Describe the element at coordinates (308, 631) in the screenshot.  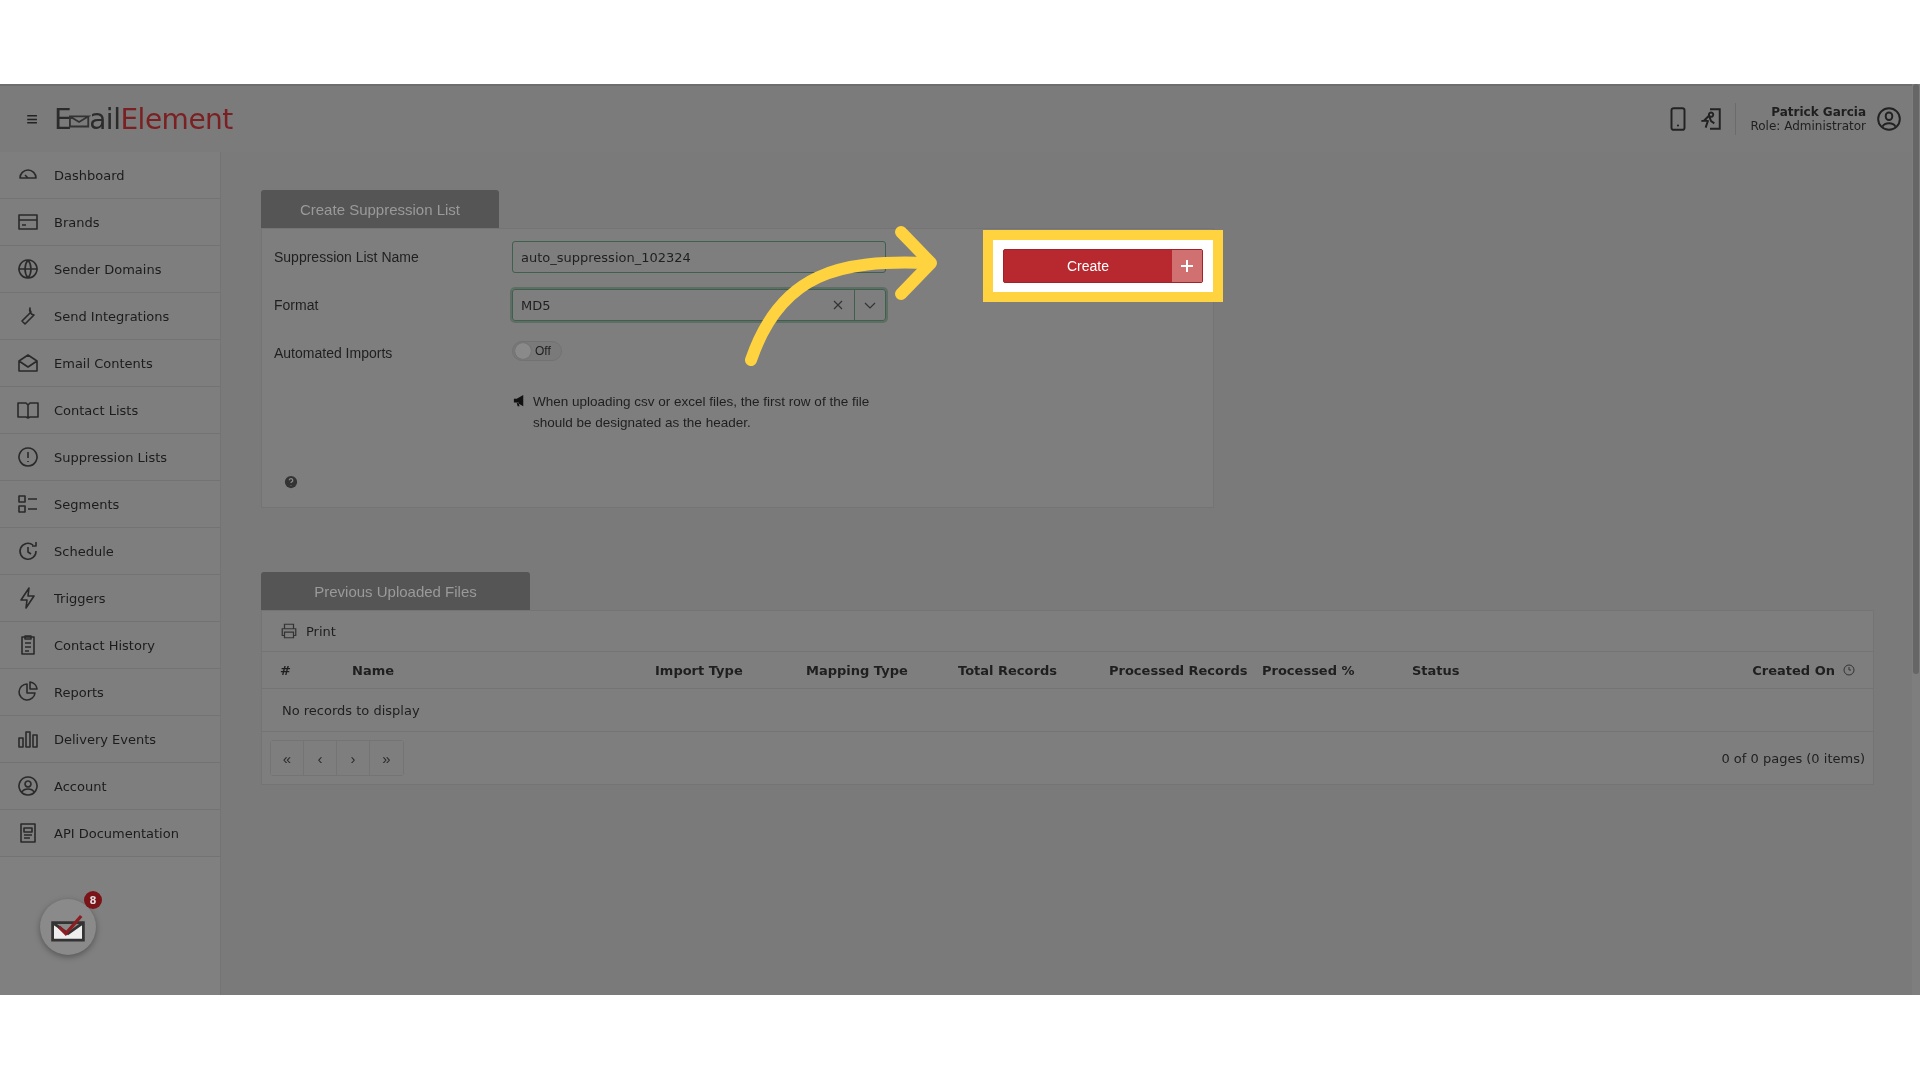
I see `print-button: Print` at that location.